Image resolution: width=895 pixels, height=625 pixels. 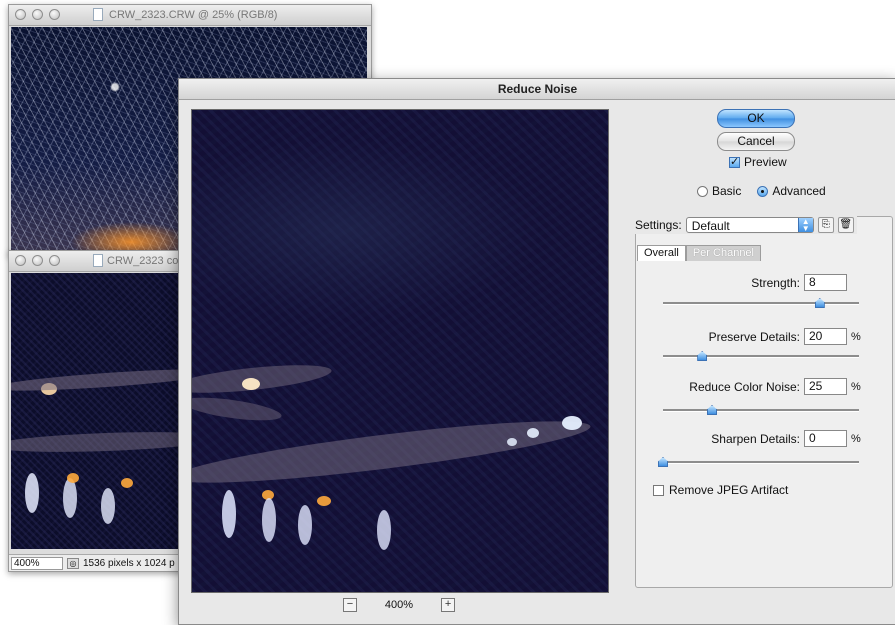 I want to click on delete-settings-icon: 🗑︎, so click(x=845, y=225).